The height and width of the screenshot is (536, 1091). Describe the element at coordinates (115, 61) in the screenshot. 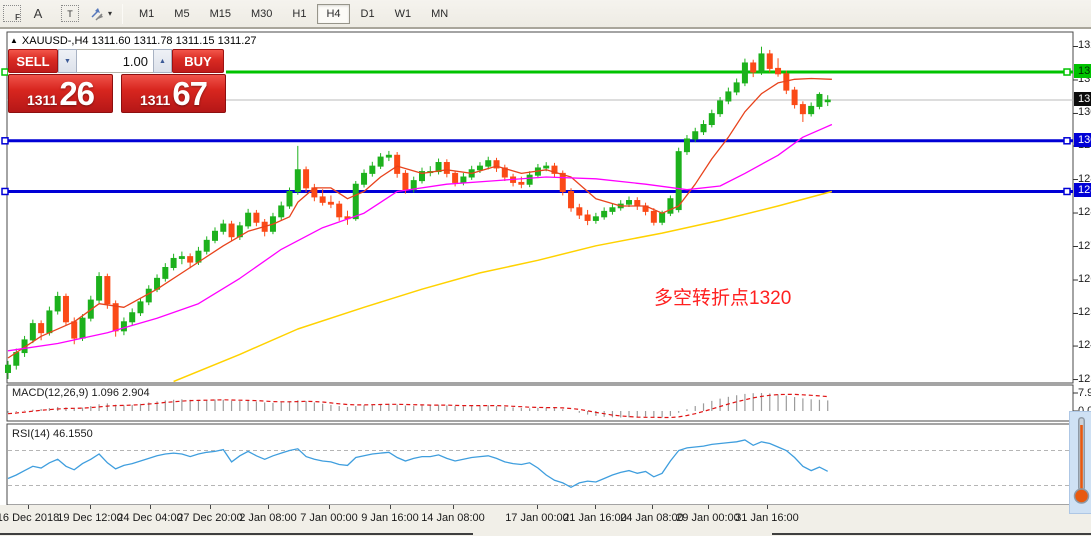

I see `volume-input` at that location.